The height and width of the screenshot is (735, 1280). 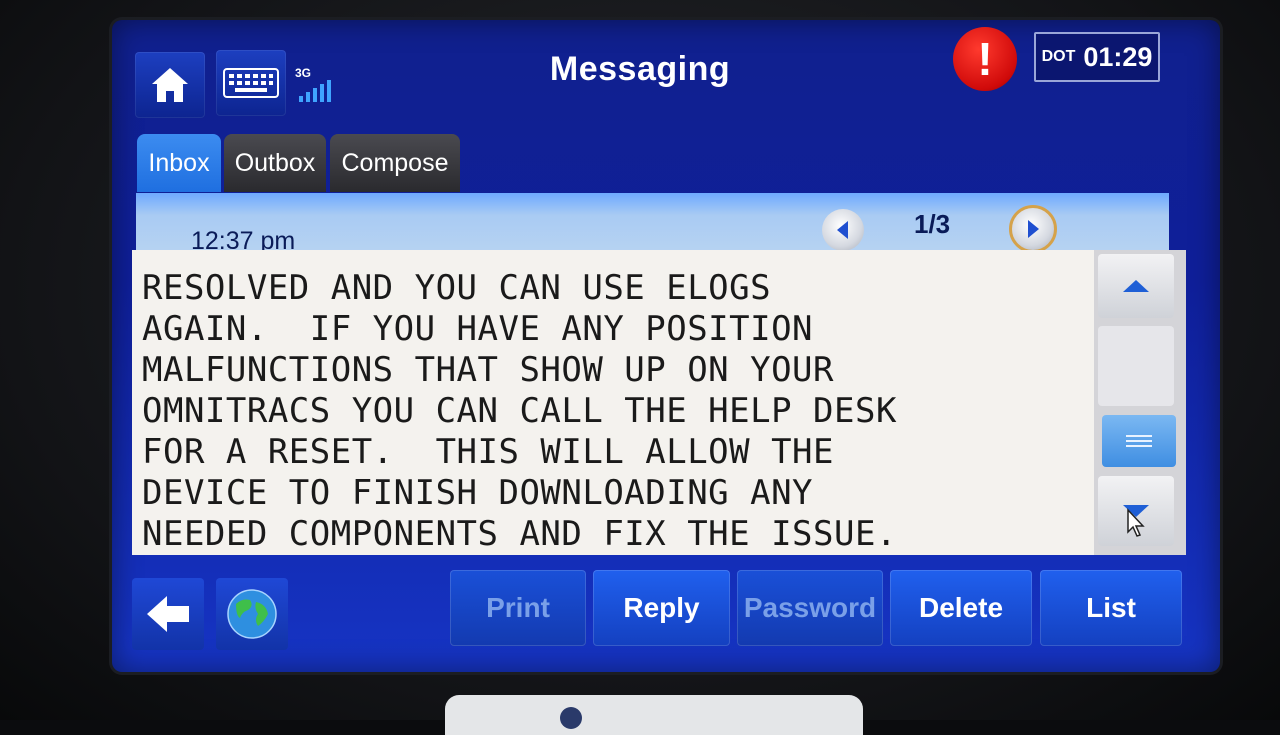 I want to click on grip-icon, so click(x=1139, y=441).